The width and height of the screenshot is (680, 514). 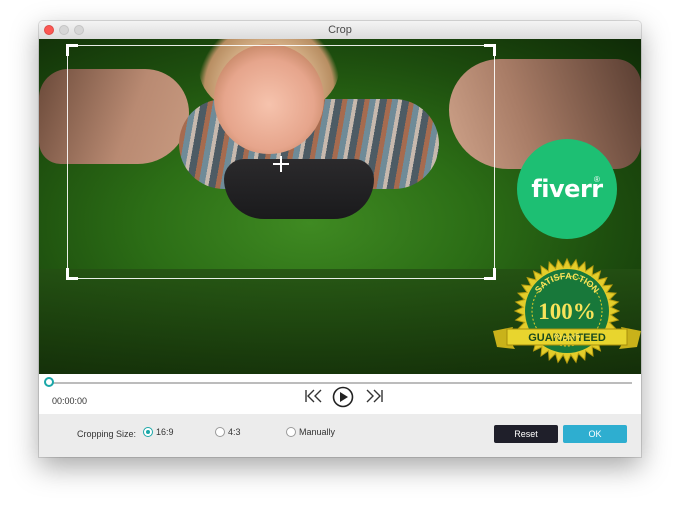 I want to click on playback-controls: 00:00:00, so click(x=340, y=394).